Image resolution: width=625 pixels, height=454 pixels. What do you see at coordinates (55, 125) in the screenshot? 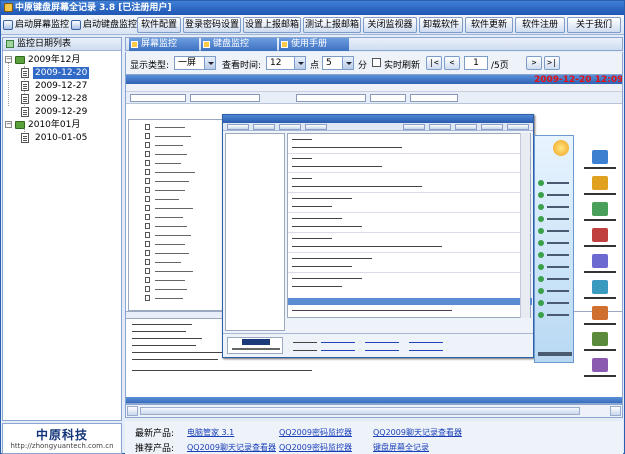
I see `tree-month-node: − 2010年01月` at bounding box center [55, 125].